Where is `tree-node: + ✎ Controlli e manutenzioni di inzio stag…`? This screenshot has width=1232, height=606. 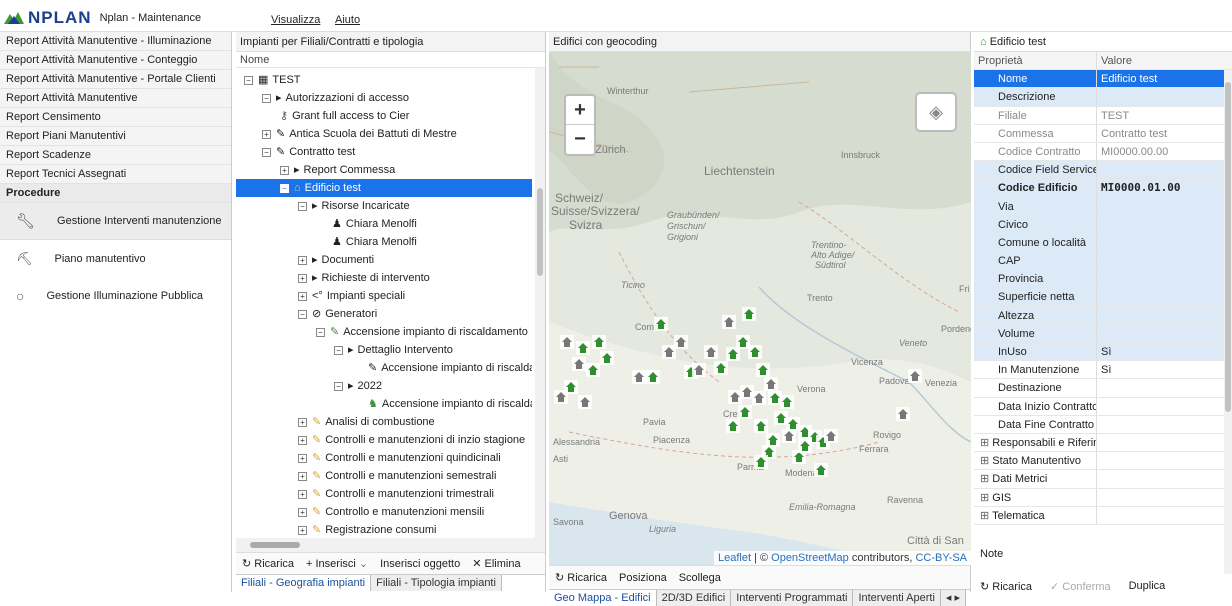 tree-node: + ✎ Controlli e manutenzioni di inzio stag… is located at coordinates (384, 440).